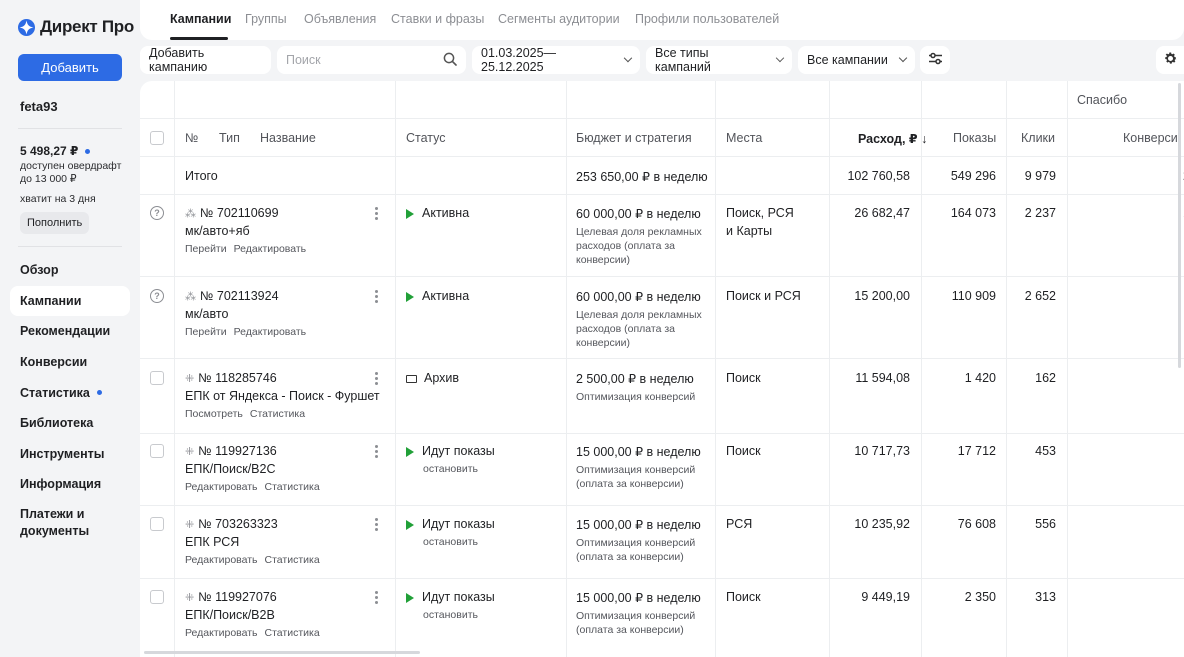  Describe the element at coordinates (237, 597) in the screenshot. I see `campaign-id-text: № 119927076` at that location.